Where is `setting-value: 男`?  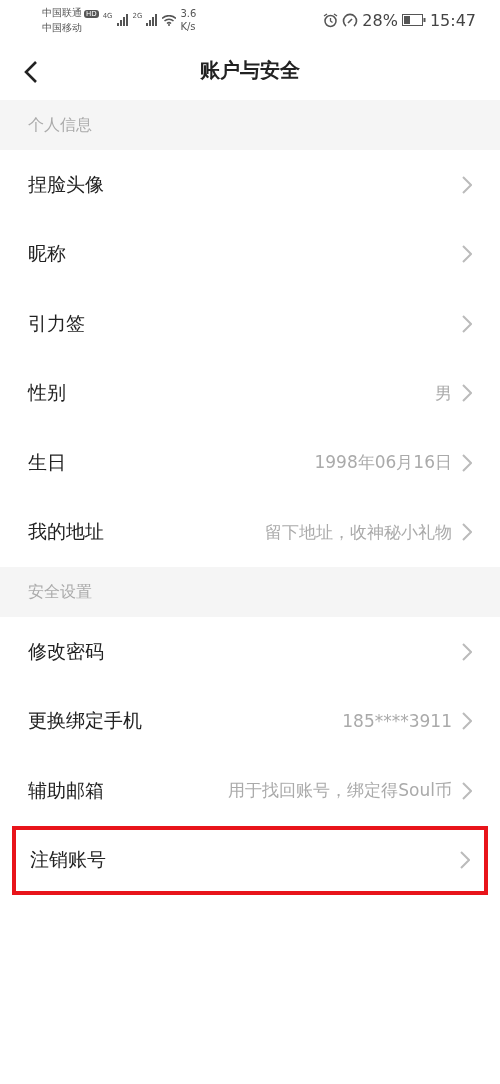 setting-value: 男 is located at coordinates (443, 393).